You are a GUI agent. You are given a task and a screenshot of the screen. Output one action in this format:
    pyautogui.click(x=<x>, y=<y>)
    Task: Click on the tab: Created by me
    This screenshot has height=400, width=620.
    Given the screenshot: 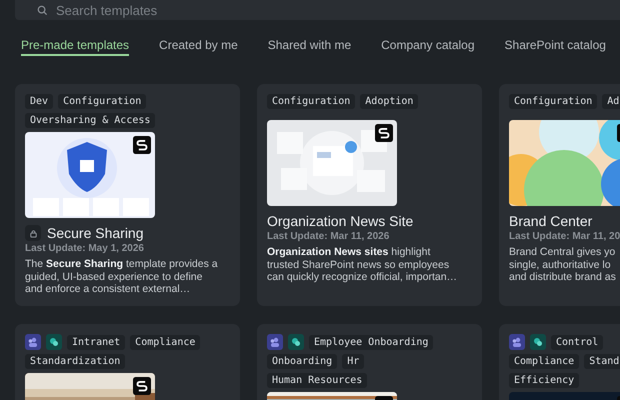 What is the action you would take?
    pyautogui.click(x=198, y=47)
    